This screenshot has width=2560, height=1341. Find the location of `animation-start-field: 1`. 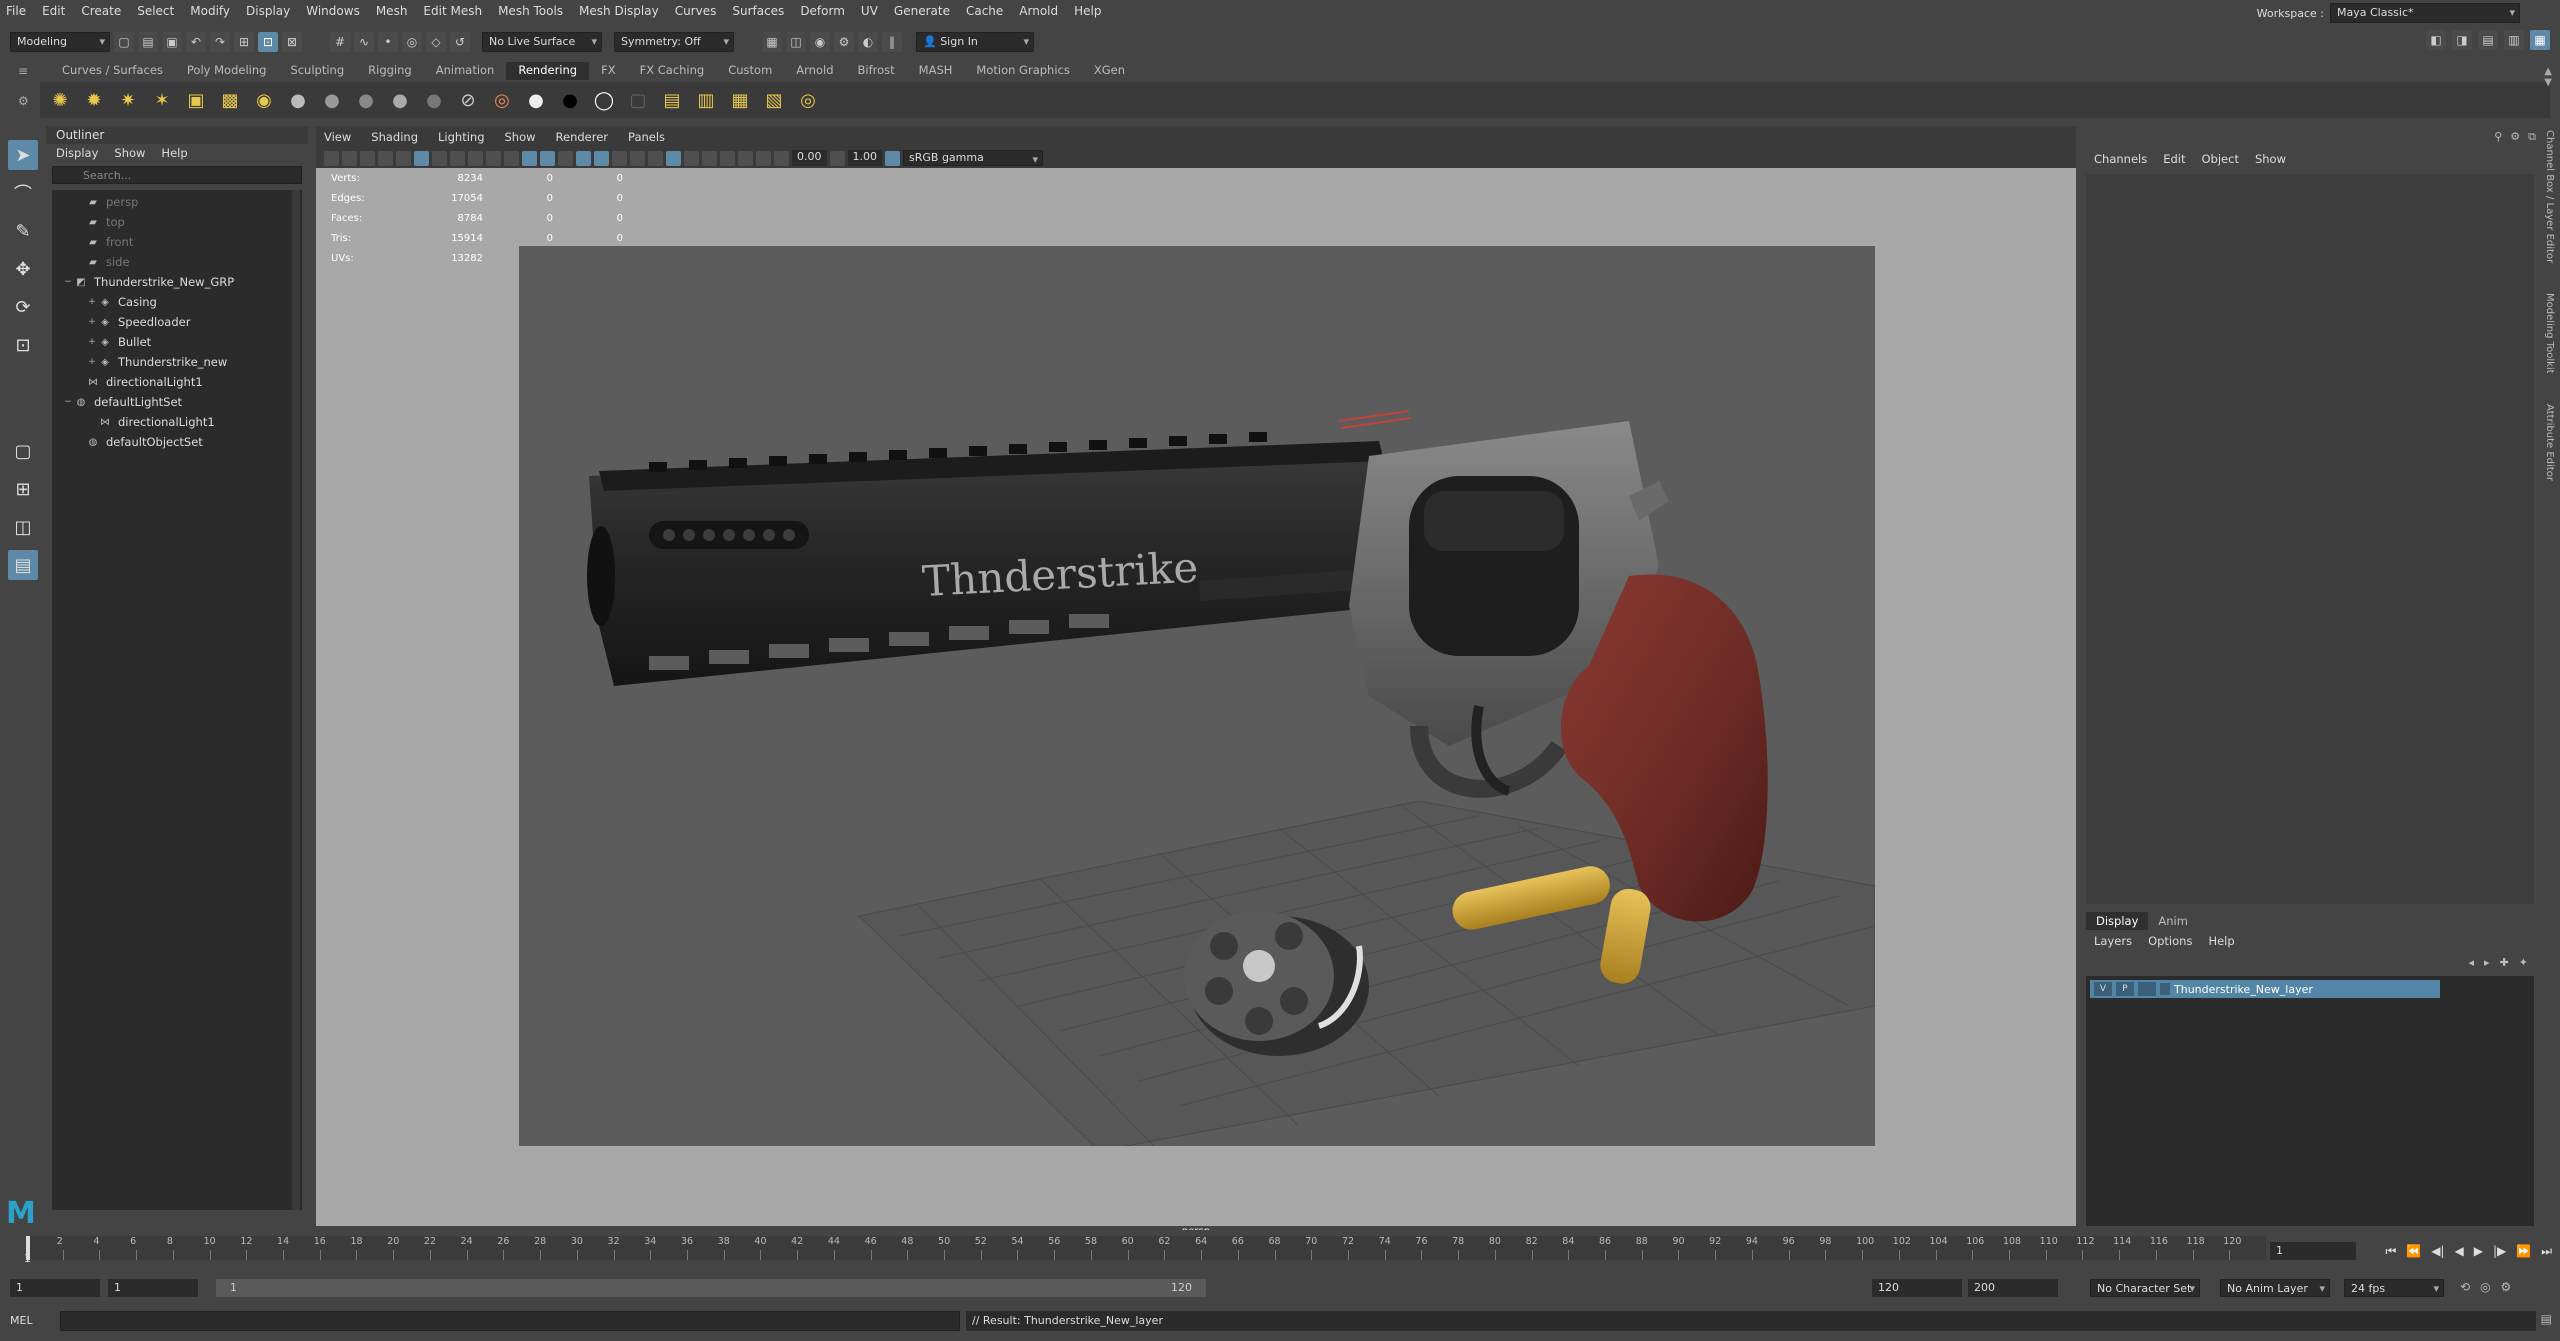

animation-start-field: 1 is located at coordinates (55, 1288).